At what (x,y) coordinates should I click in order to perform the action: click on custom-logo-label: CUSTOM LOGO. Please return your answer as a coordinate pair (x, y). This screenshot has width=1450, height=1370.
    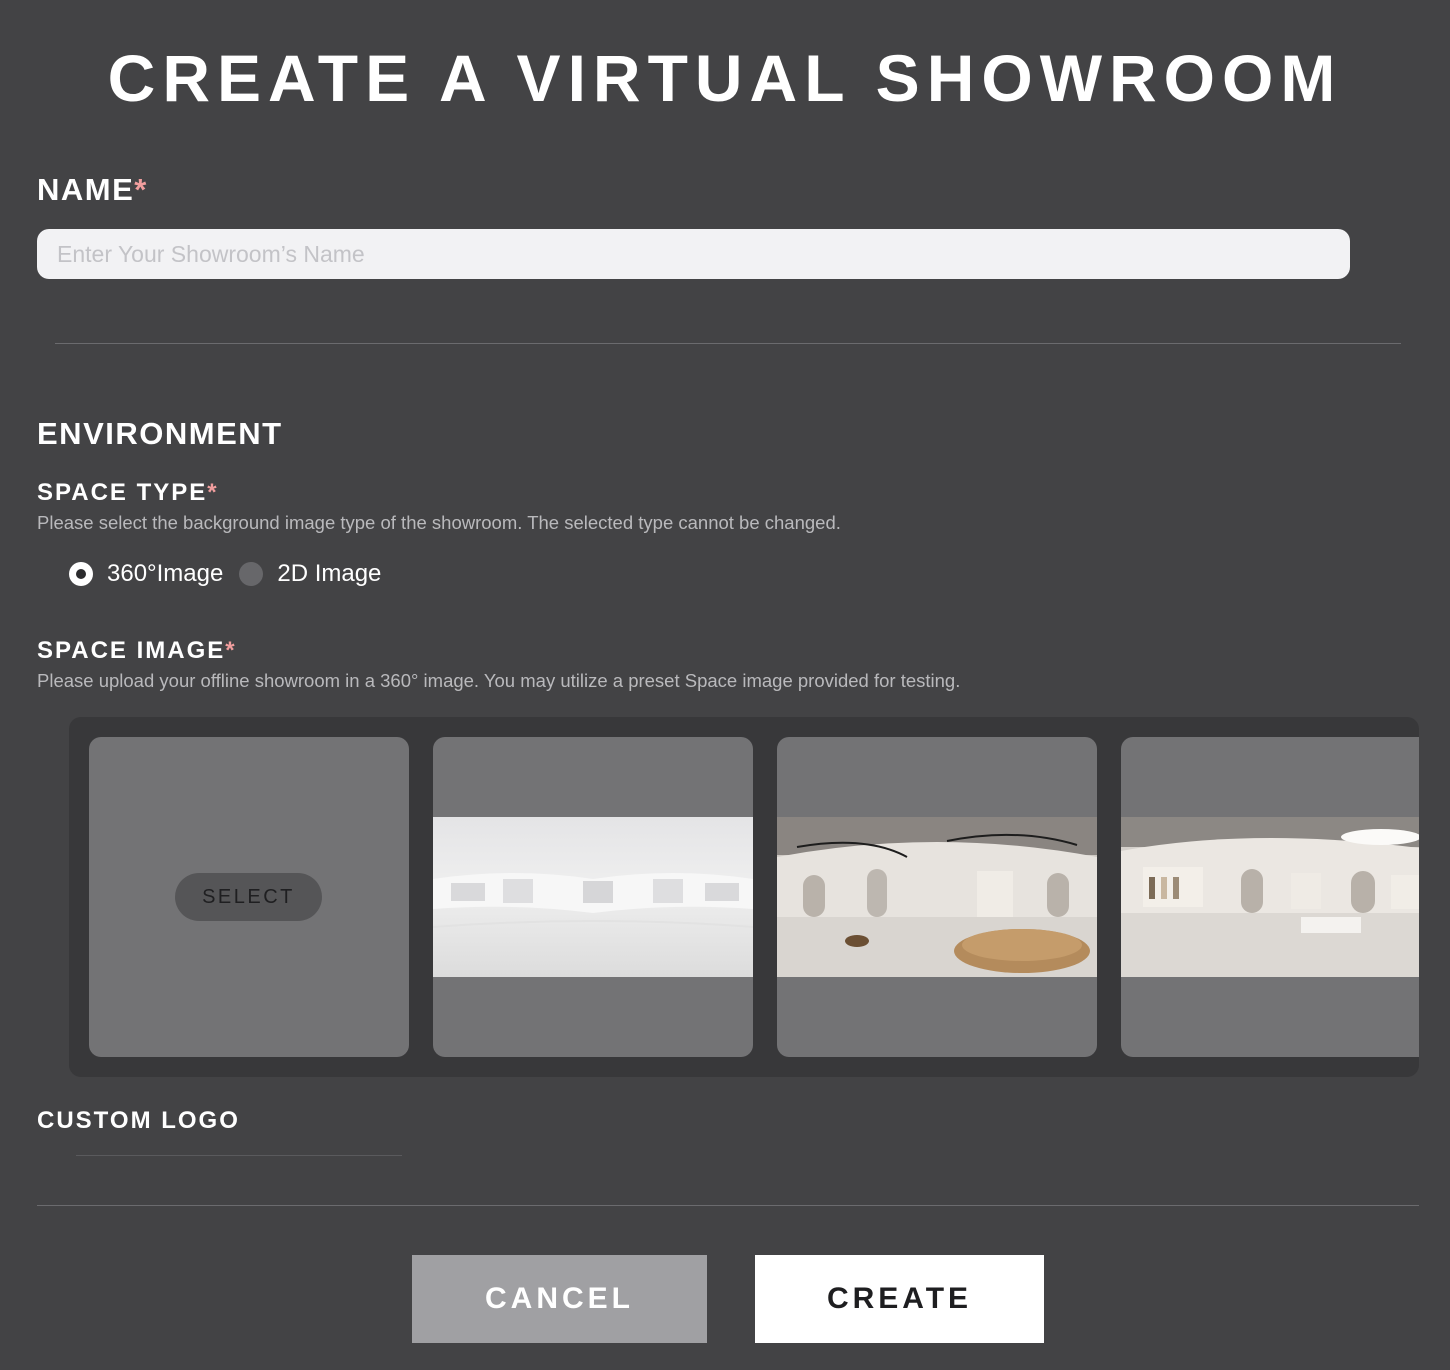
    Looking at the image, I should click on (138, 1120).